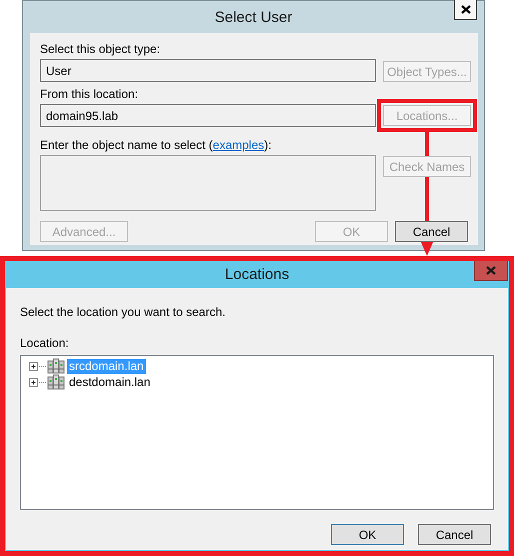 The image size is (514, 556). I want to click on input-field, so click(208, 183).